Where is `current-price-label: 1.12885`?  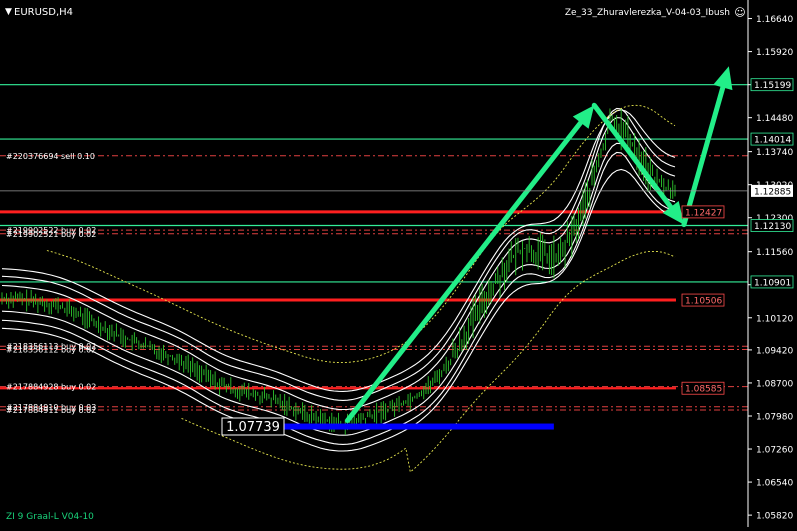
current-price-label: 1.12885 is located at coordinates (772, 192).